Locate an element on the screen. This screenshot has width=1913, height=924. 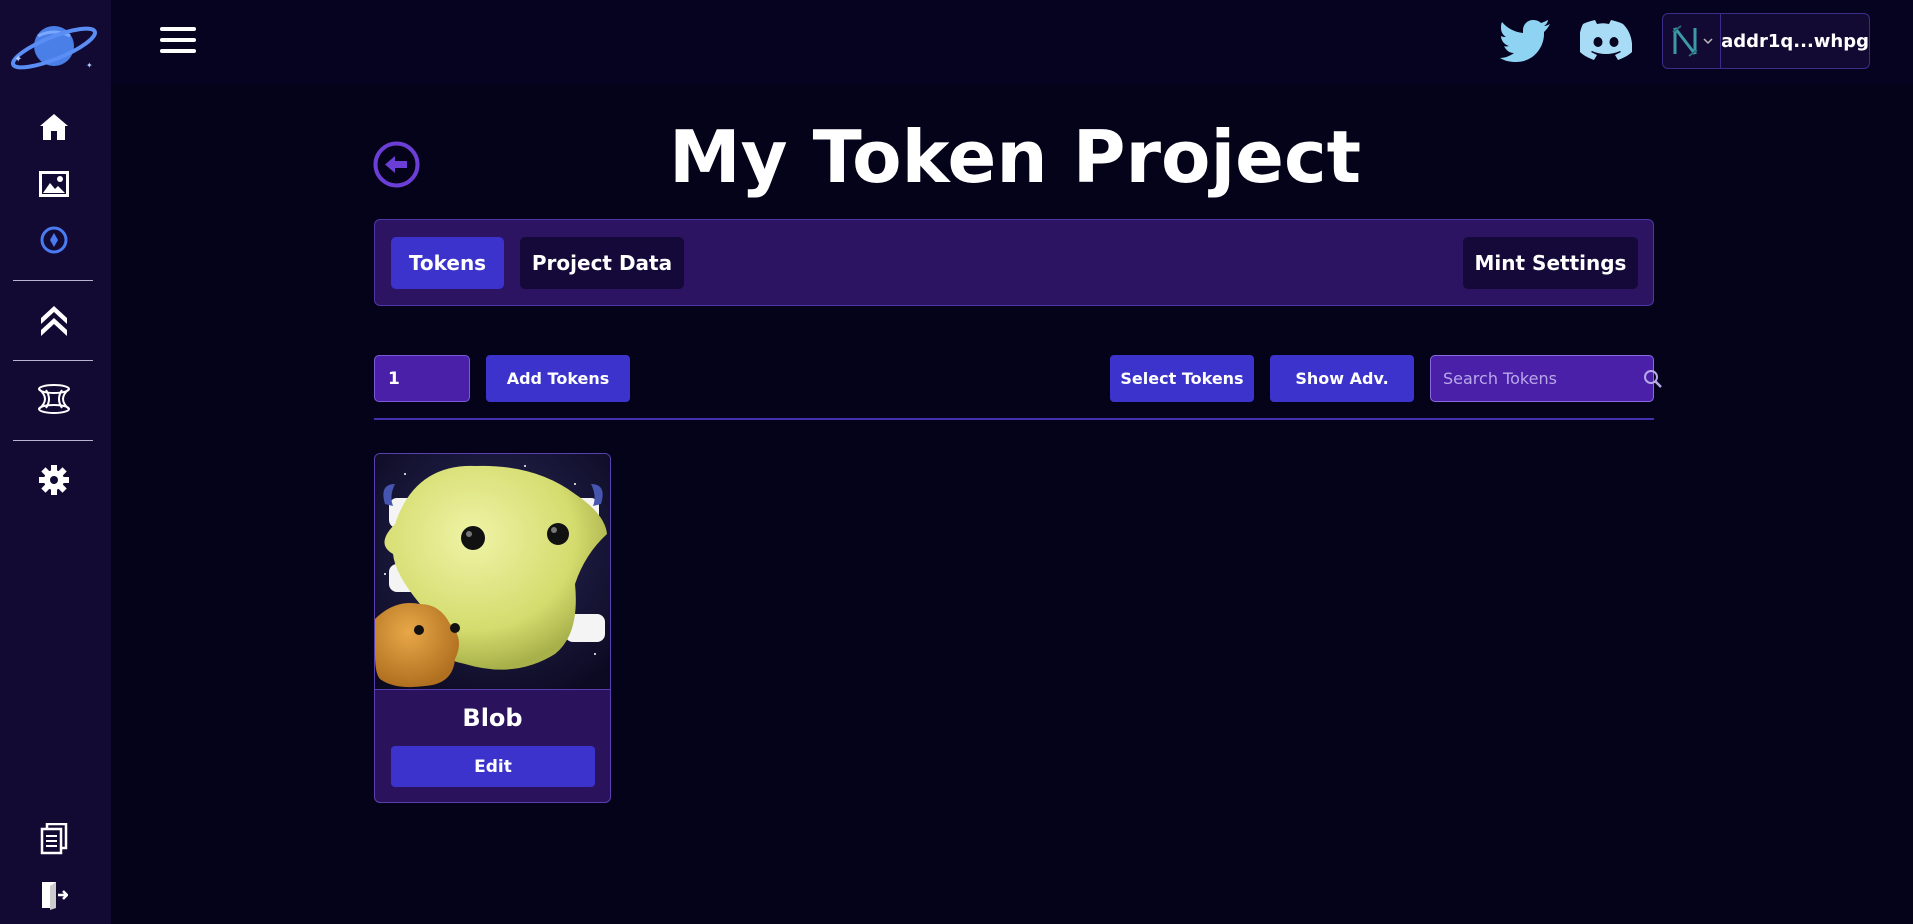
toolbar-divider is located at coordinates (1014, 419).